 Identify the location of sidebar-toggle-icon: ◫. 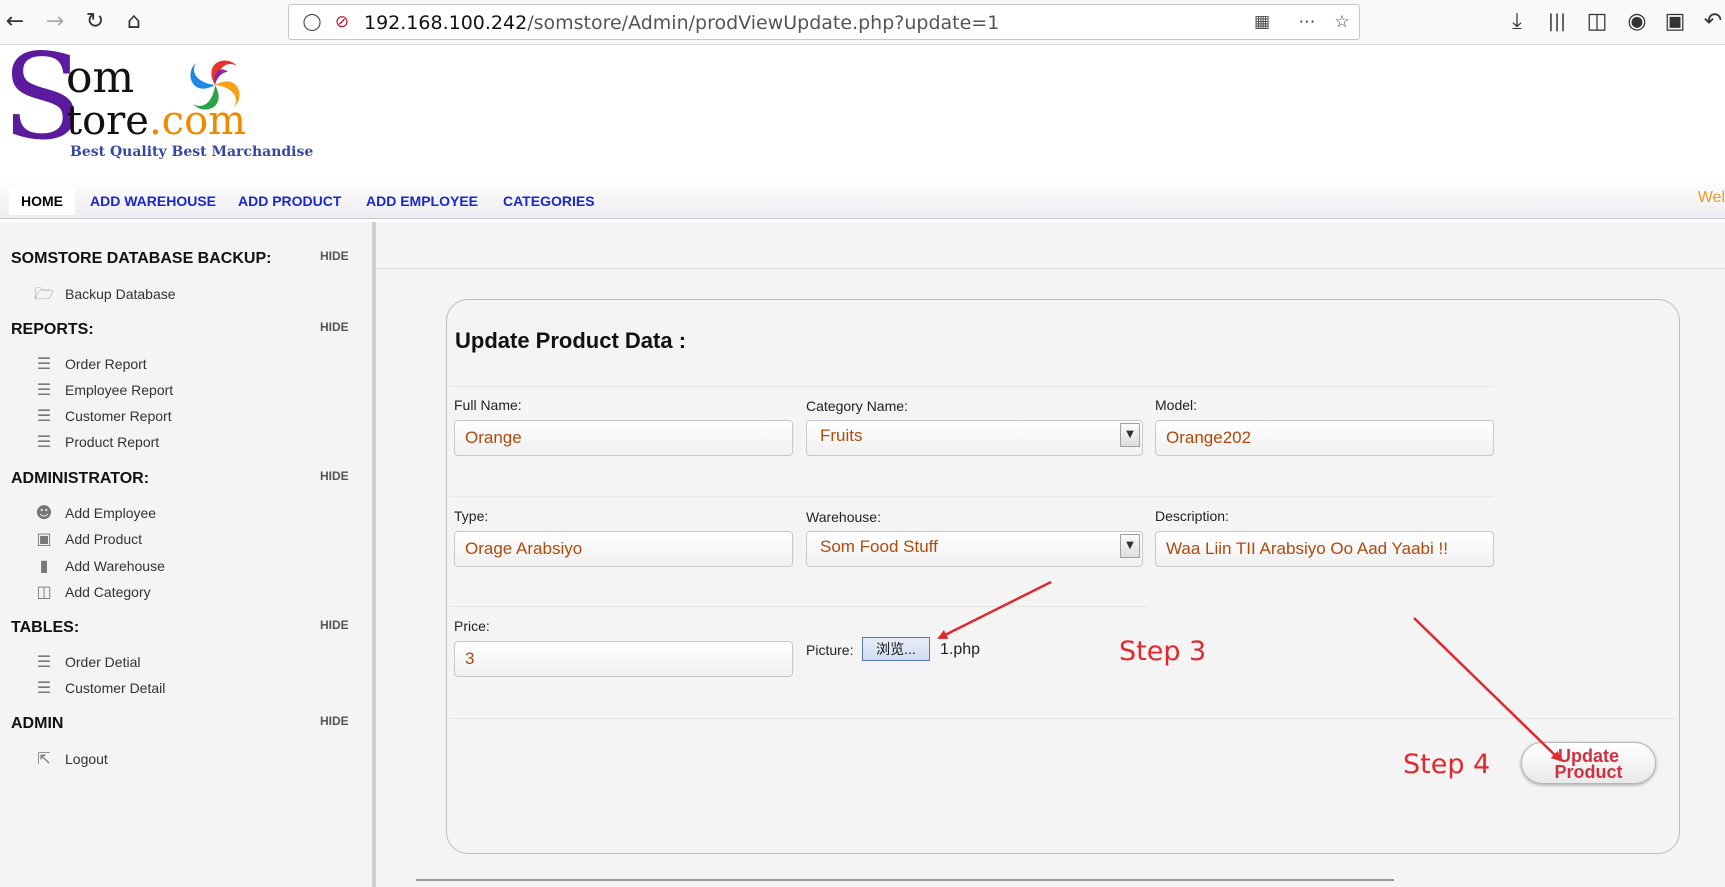
(1597, 21).